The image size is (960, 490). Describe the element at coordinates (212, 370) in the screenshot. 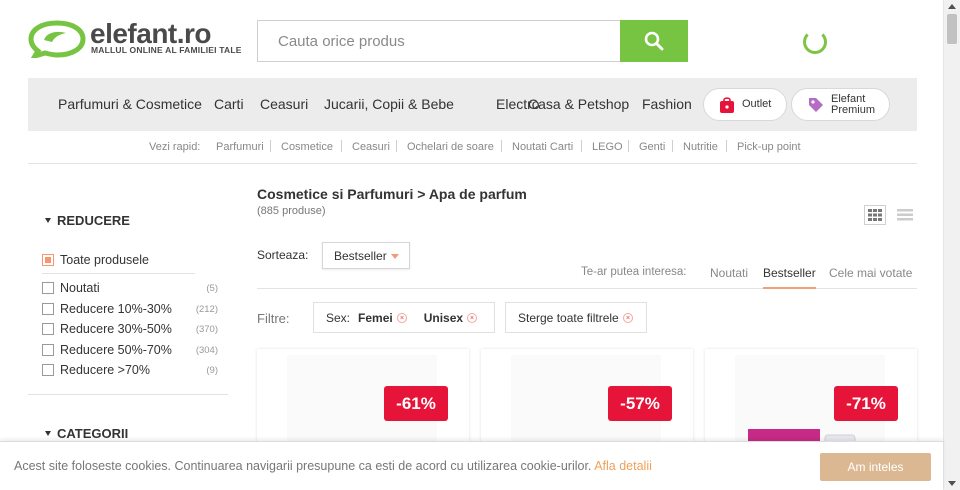

I see `filter-option-count: (9)` at that location.